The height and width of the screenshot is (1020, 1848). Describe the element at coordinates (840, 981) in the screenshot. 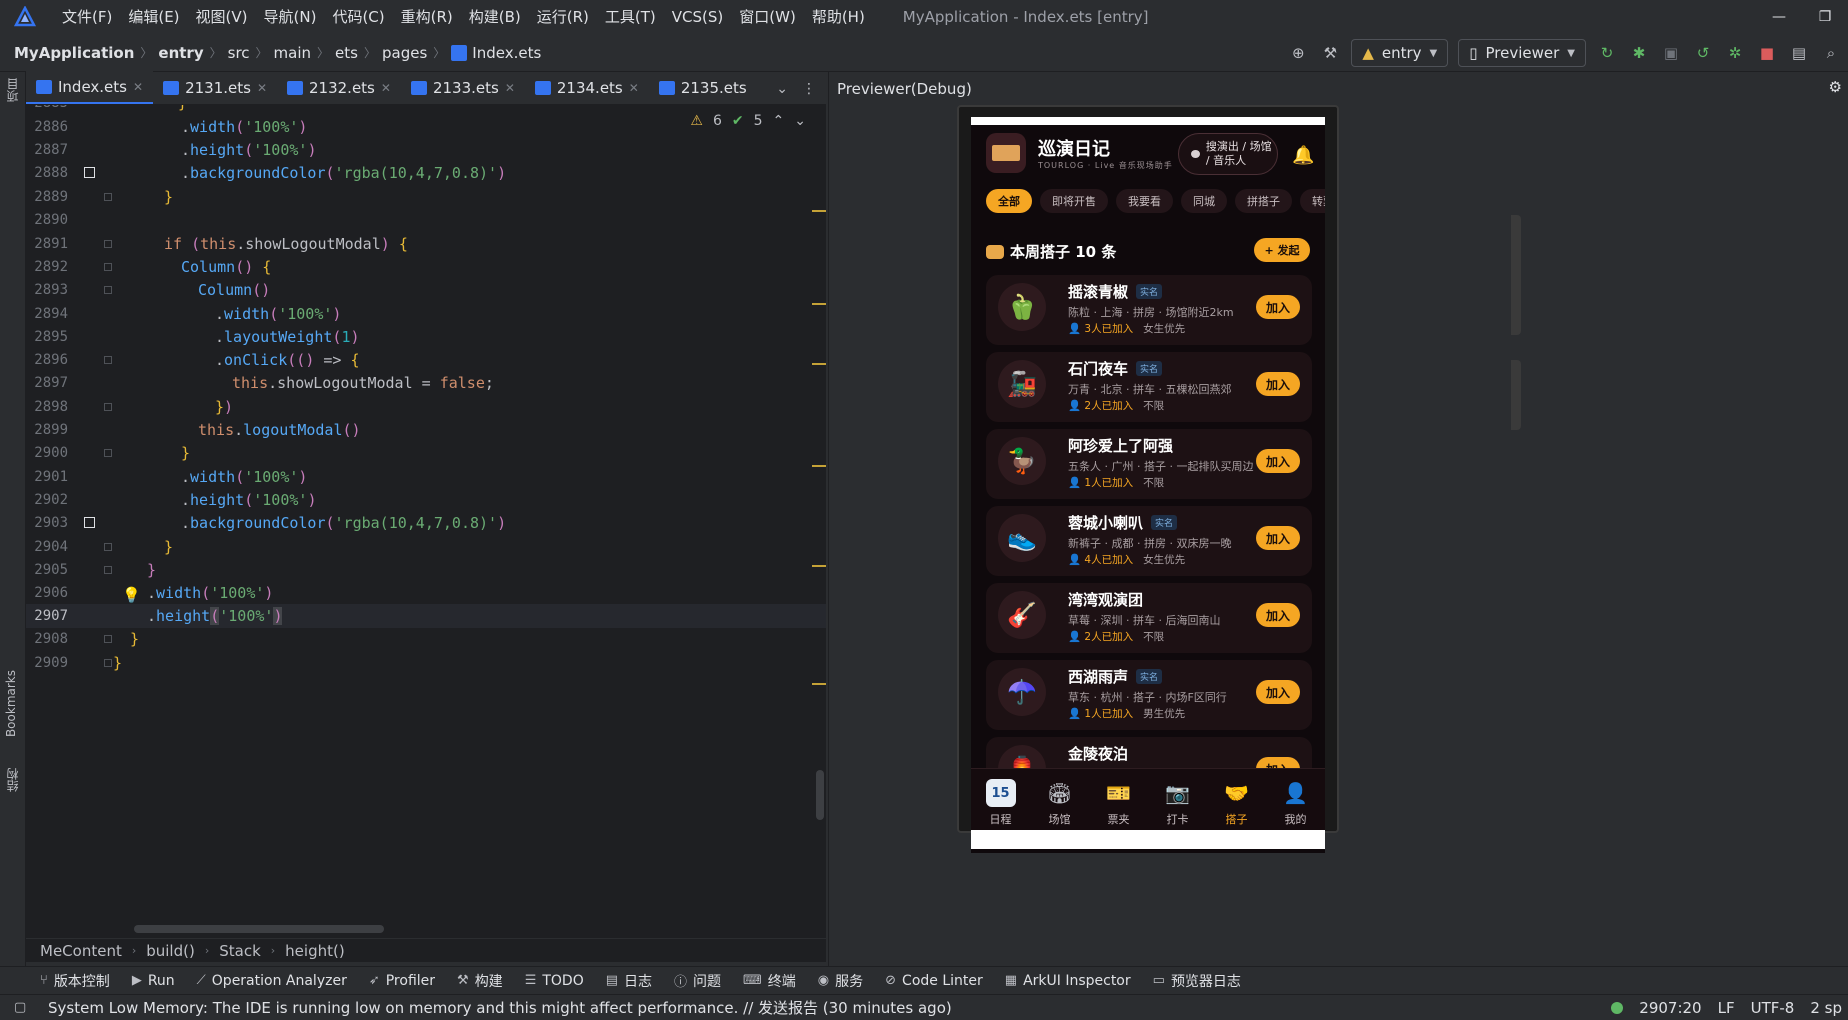

I see `tool-services: ◉ 服务` at that location.